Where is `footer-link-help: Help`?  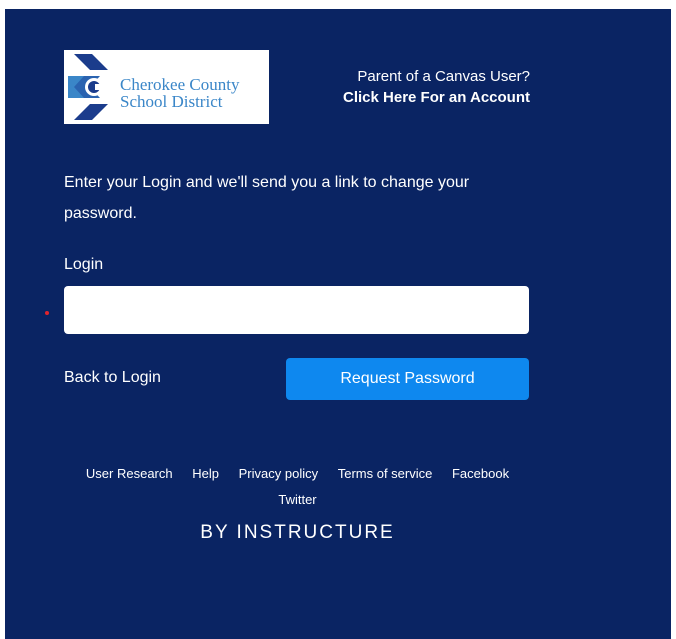 footer-link-help: Help is located at coordinates (205, 473).